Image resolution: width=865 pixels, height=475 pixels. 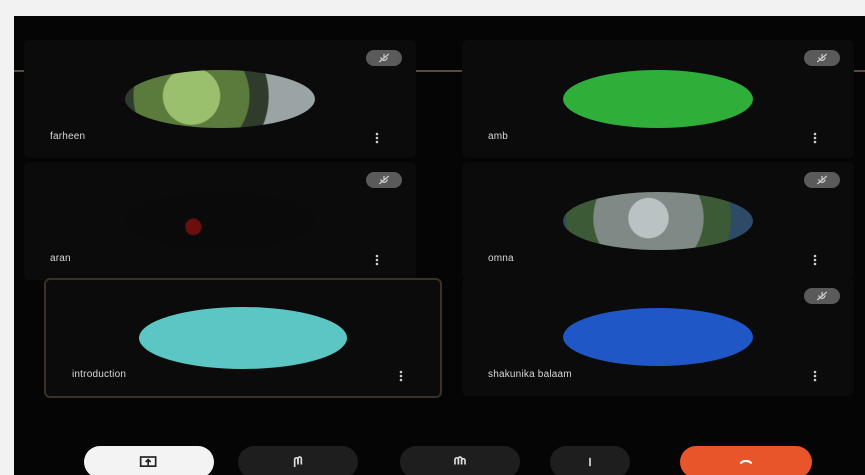 I want to click on participant-name: farheen, so click(x=68, y=136).